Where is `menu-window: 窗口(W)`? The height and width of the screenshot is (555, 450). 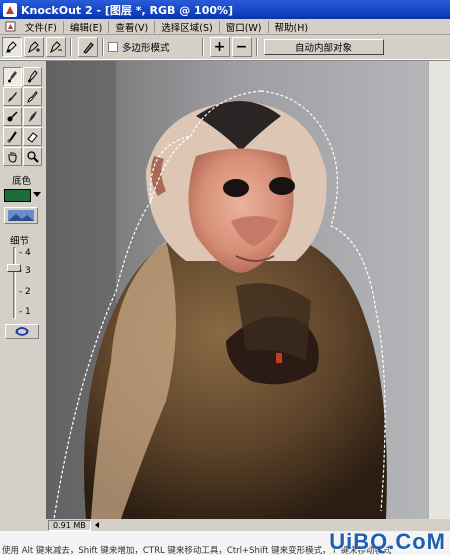
menu-window: 窗口(W) is located at coordinates (244, 27).